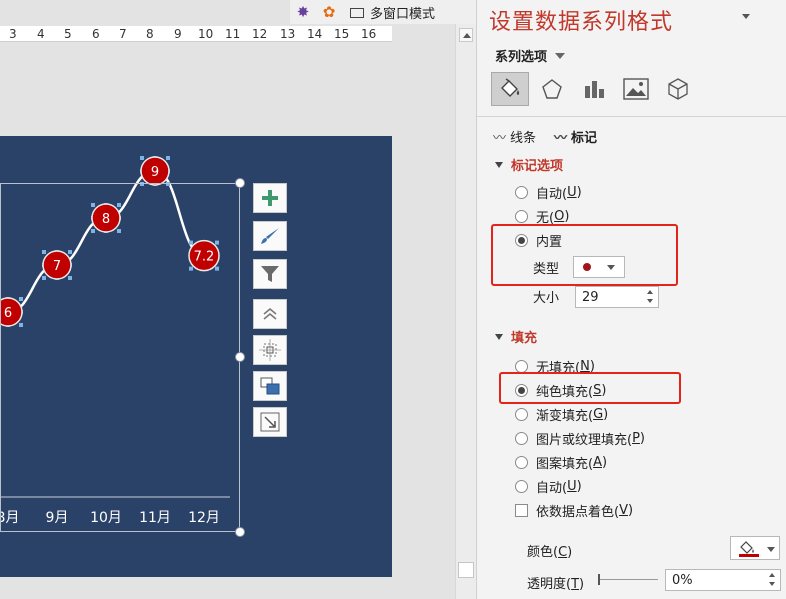 The width and height of the screenshot is (786, 599). I want to click on color-label: 颜色(C), so click(549, 550).